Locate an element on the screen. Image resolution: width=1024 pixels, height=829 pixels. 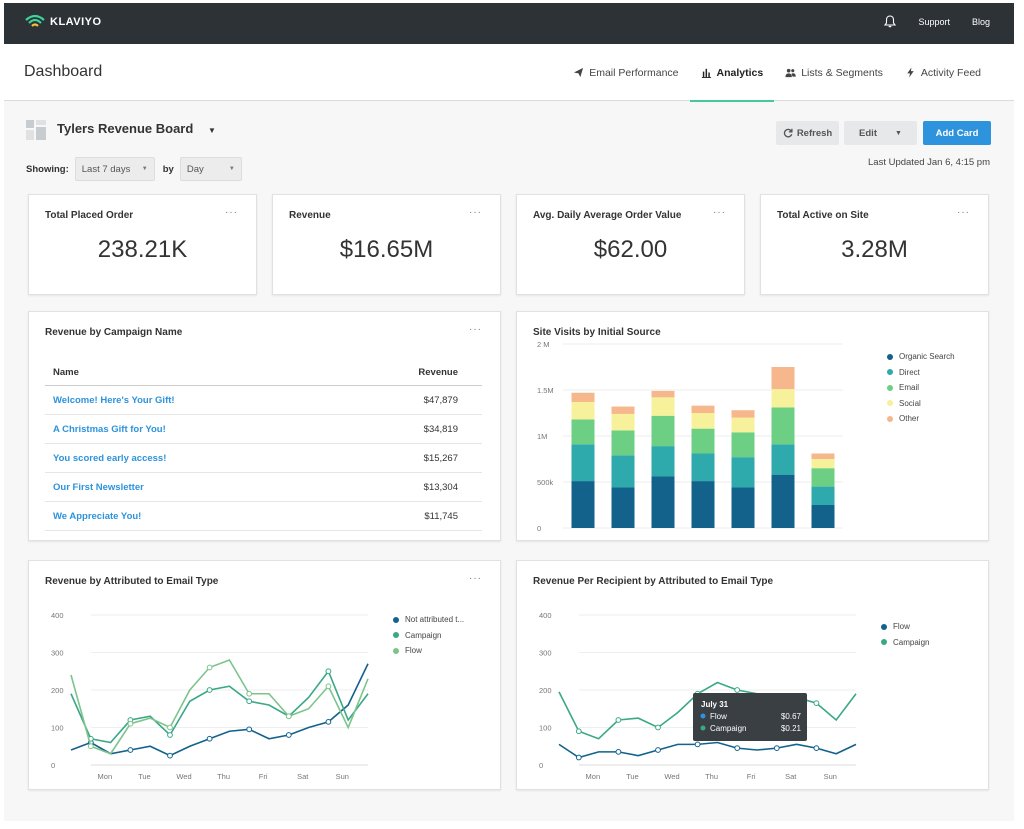
edit-button: Edit ▼ is located at coordinates (880, 133).